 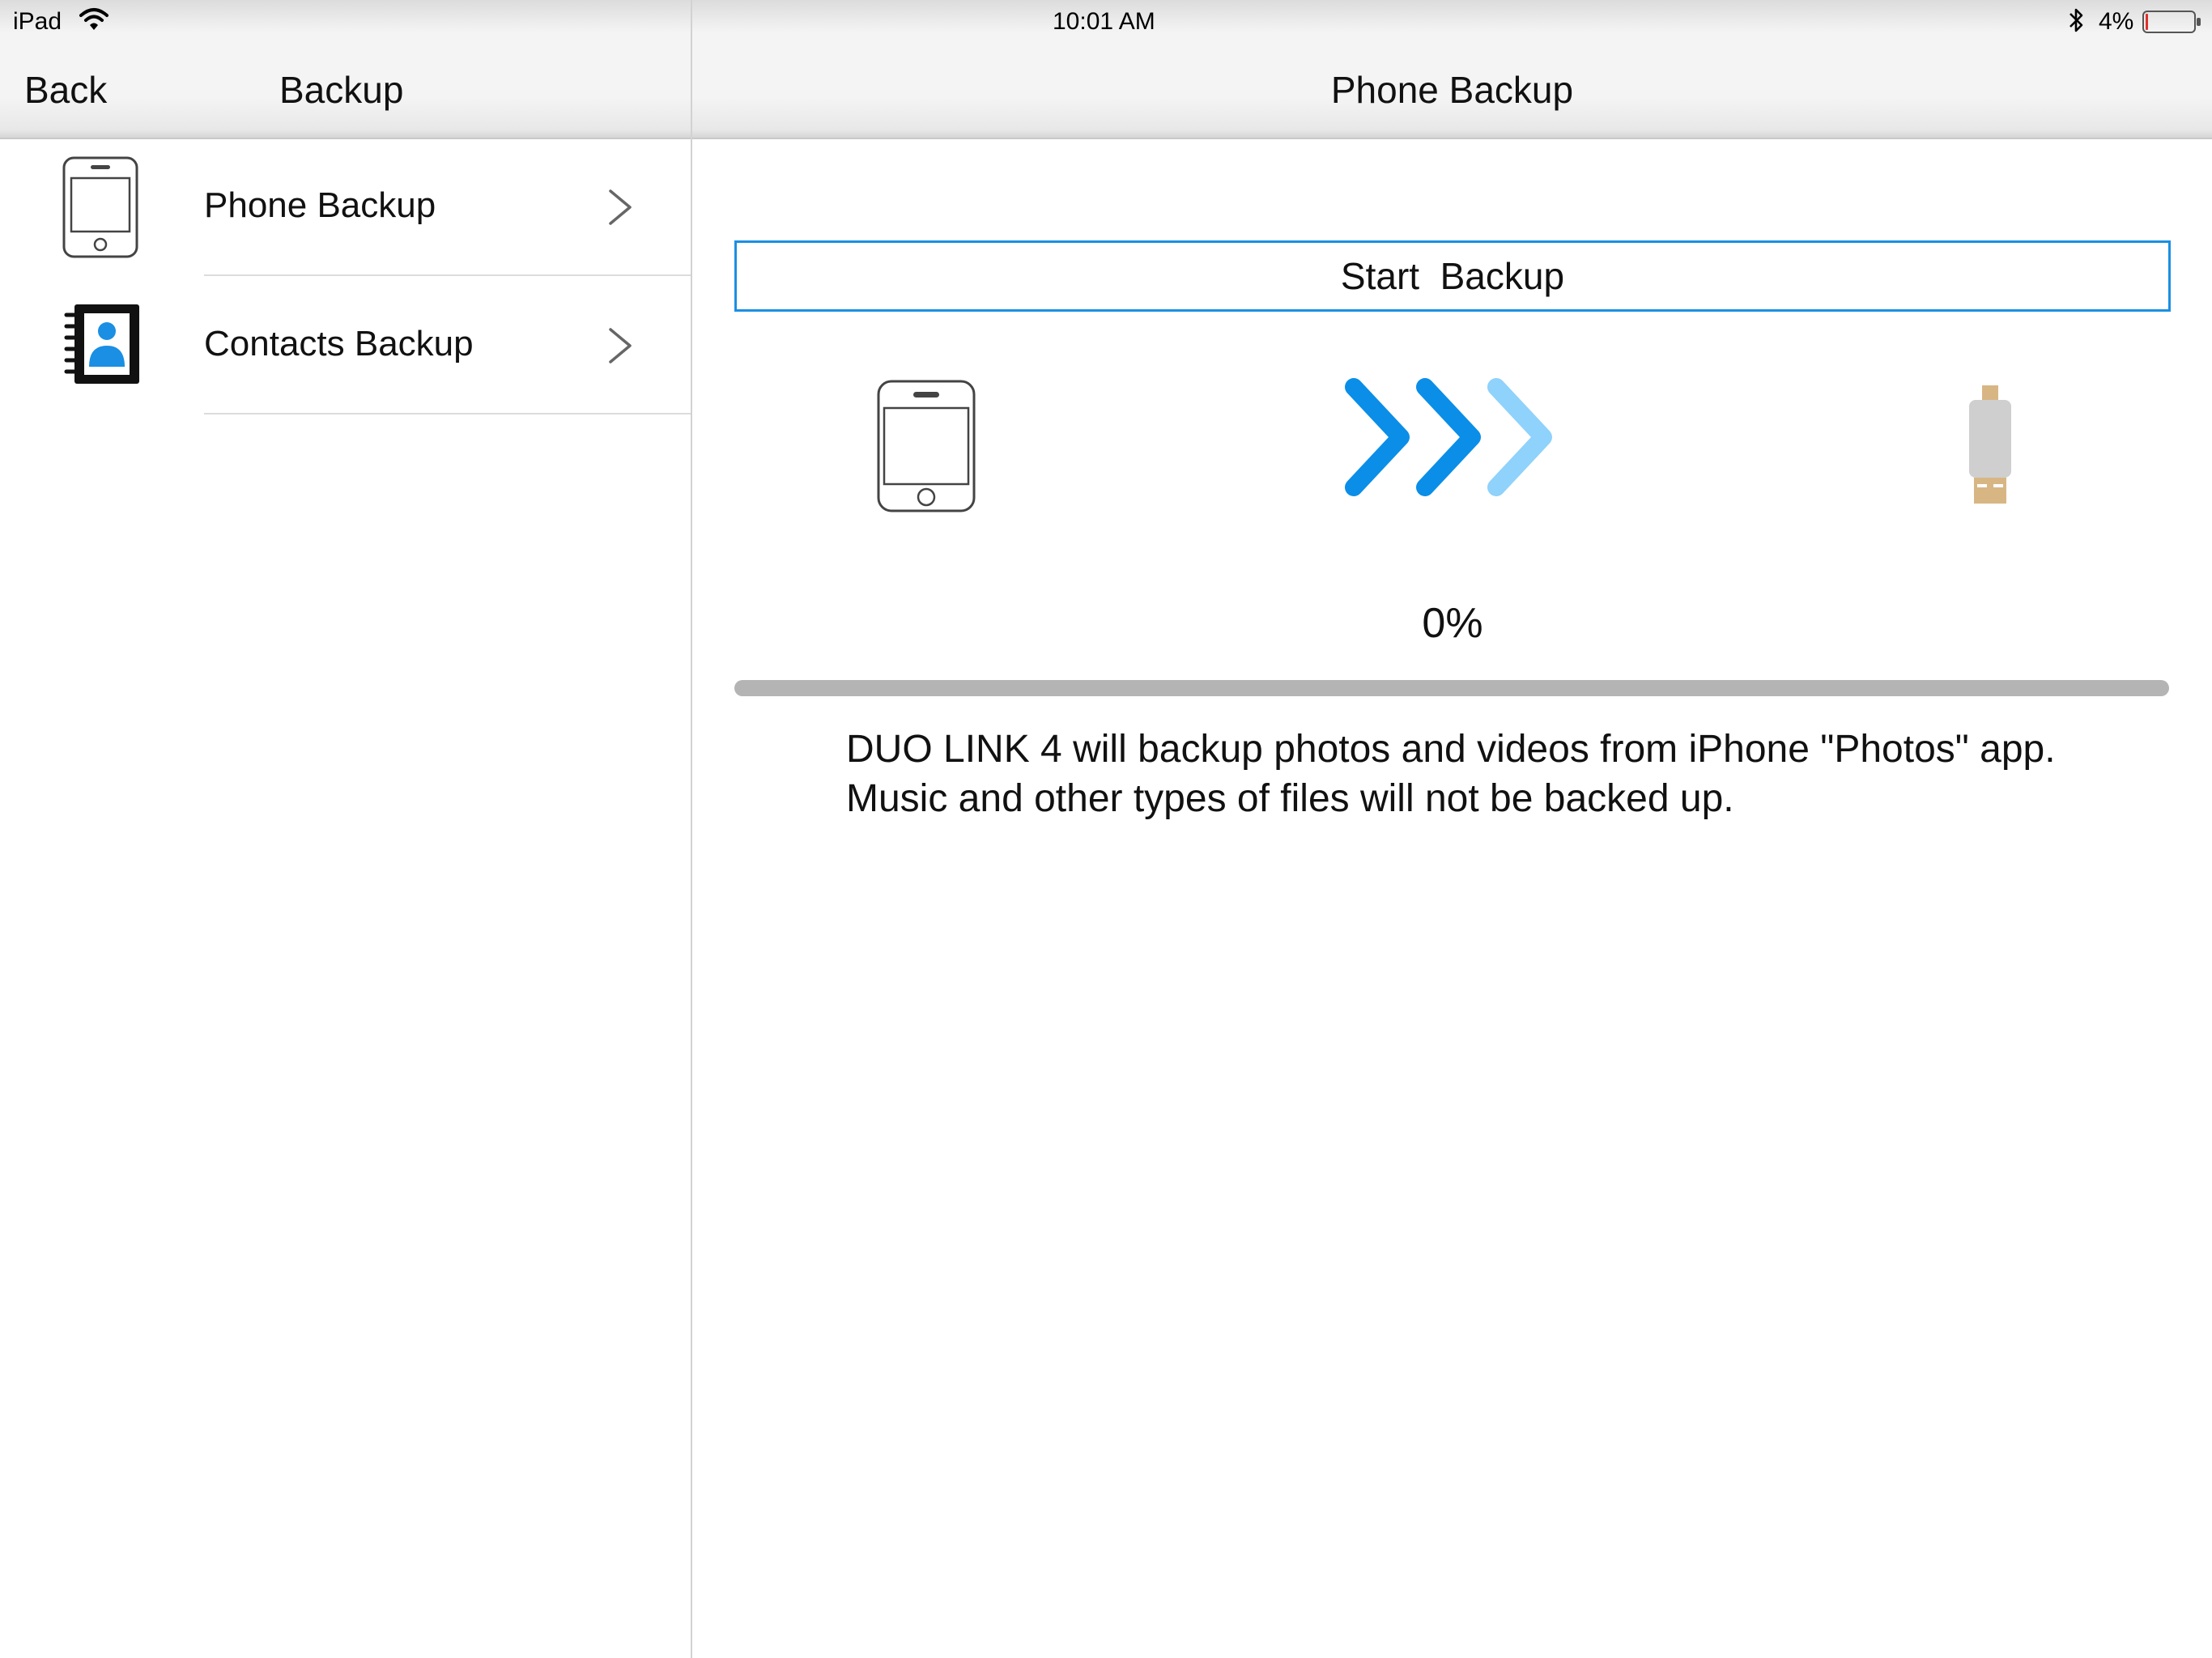 I want to click on bluetooth-icon, so click(x=2076, y=22).